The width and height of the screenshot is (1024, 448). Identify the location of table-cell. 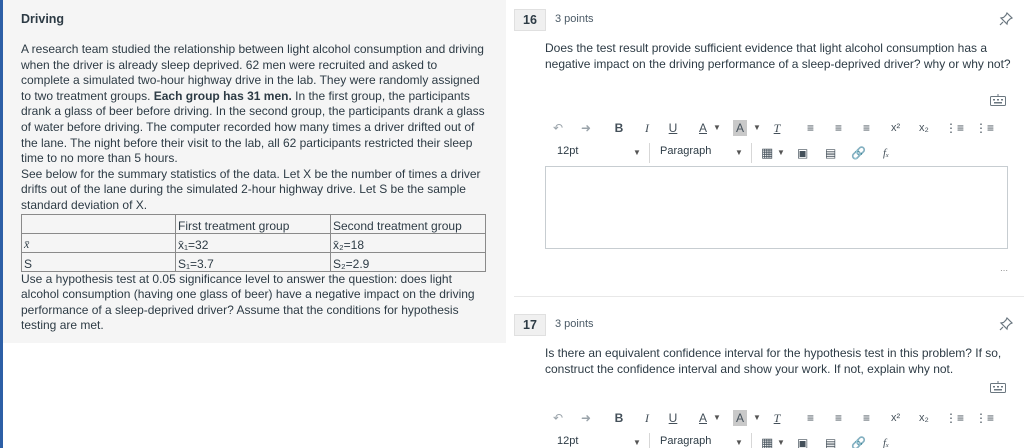
(98, 223).